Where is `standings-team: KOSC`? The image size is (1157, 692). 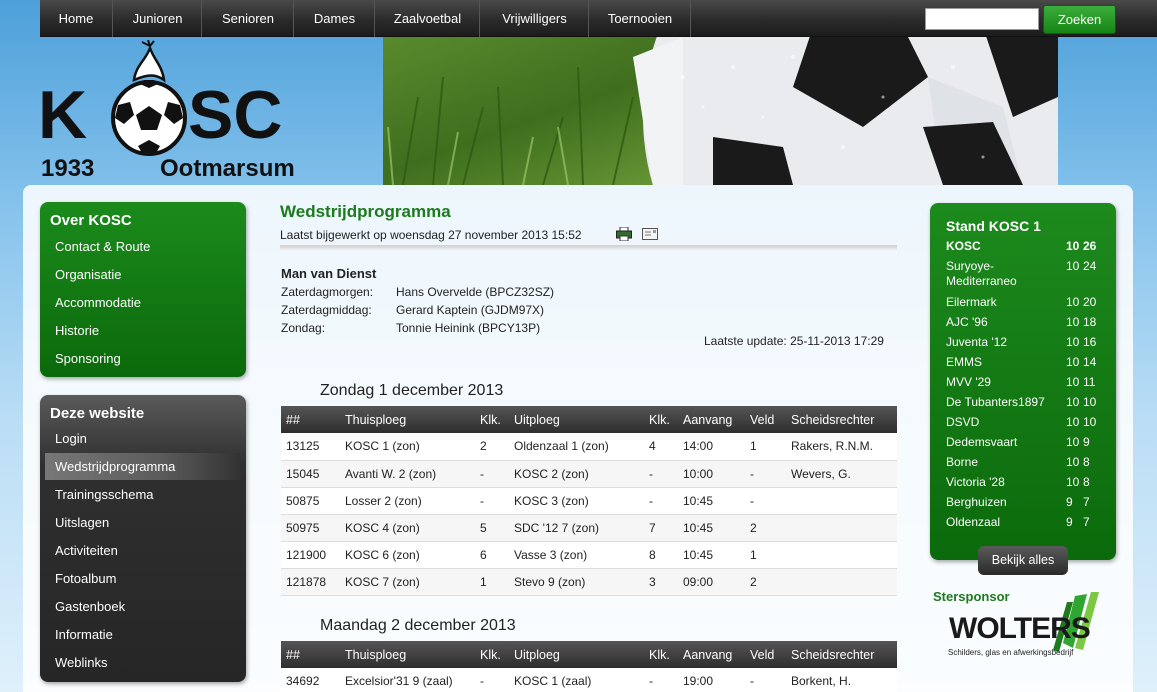
standings-team: KOSC is located at coordinates (1001, 246).